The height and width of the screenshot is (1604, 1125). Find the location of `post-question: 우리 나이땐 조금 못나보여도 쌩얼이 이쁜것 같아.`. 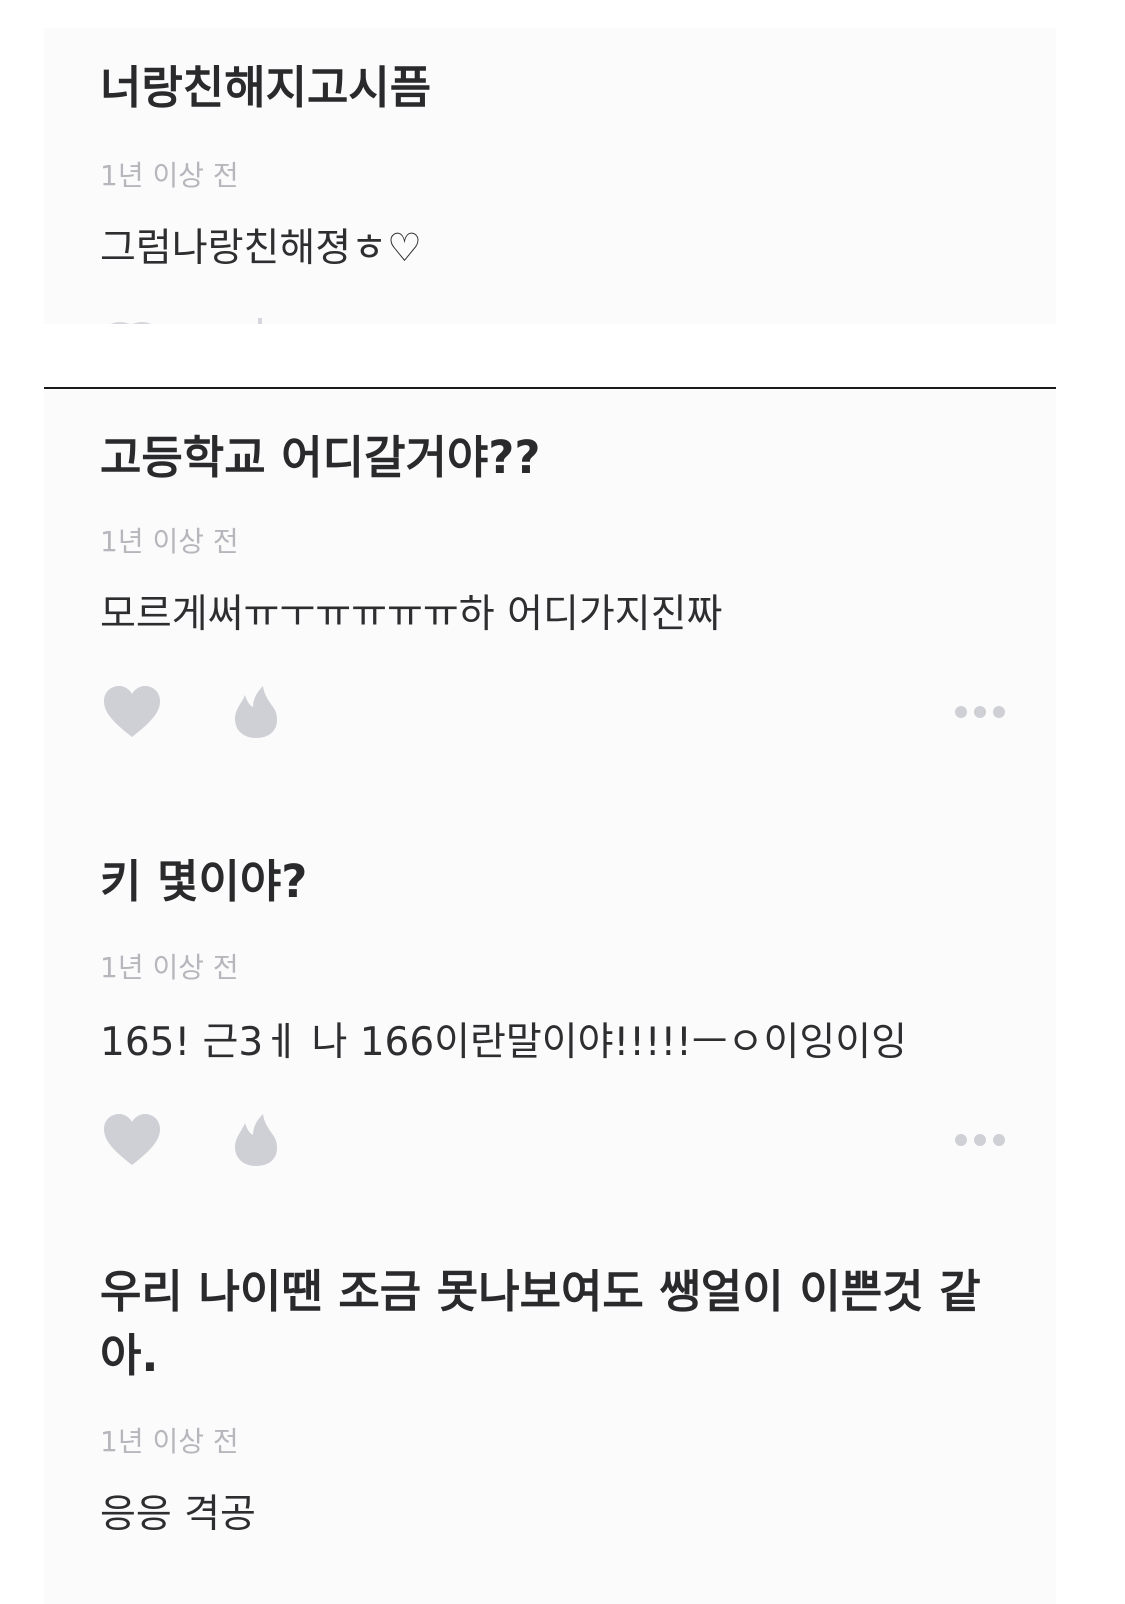

post-question: 우리 나이땐 조금 못나보여도 쌩얼이 이쁜것 같아. is located at coordinates (540, 1323).